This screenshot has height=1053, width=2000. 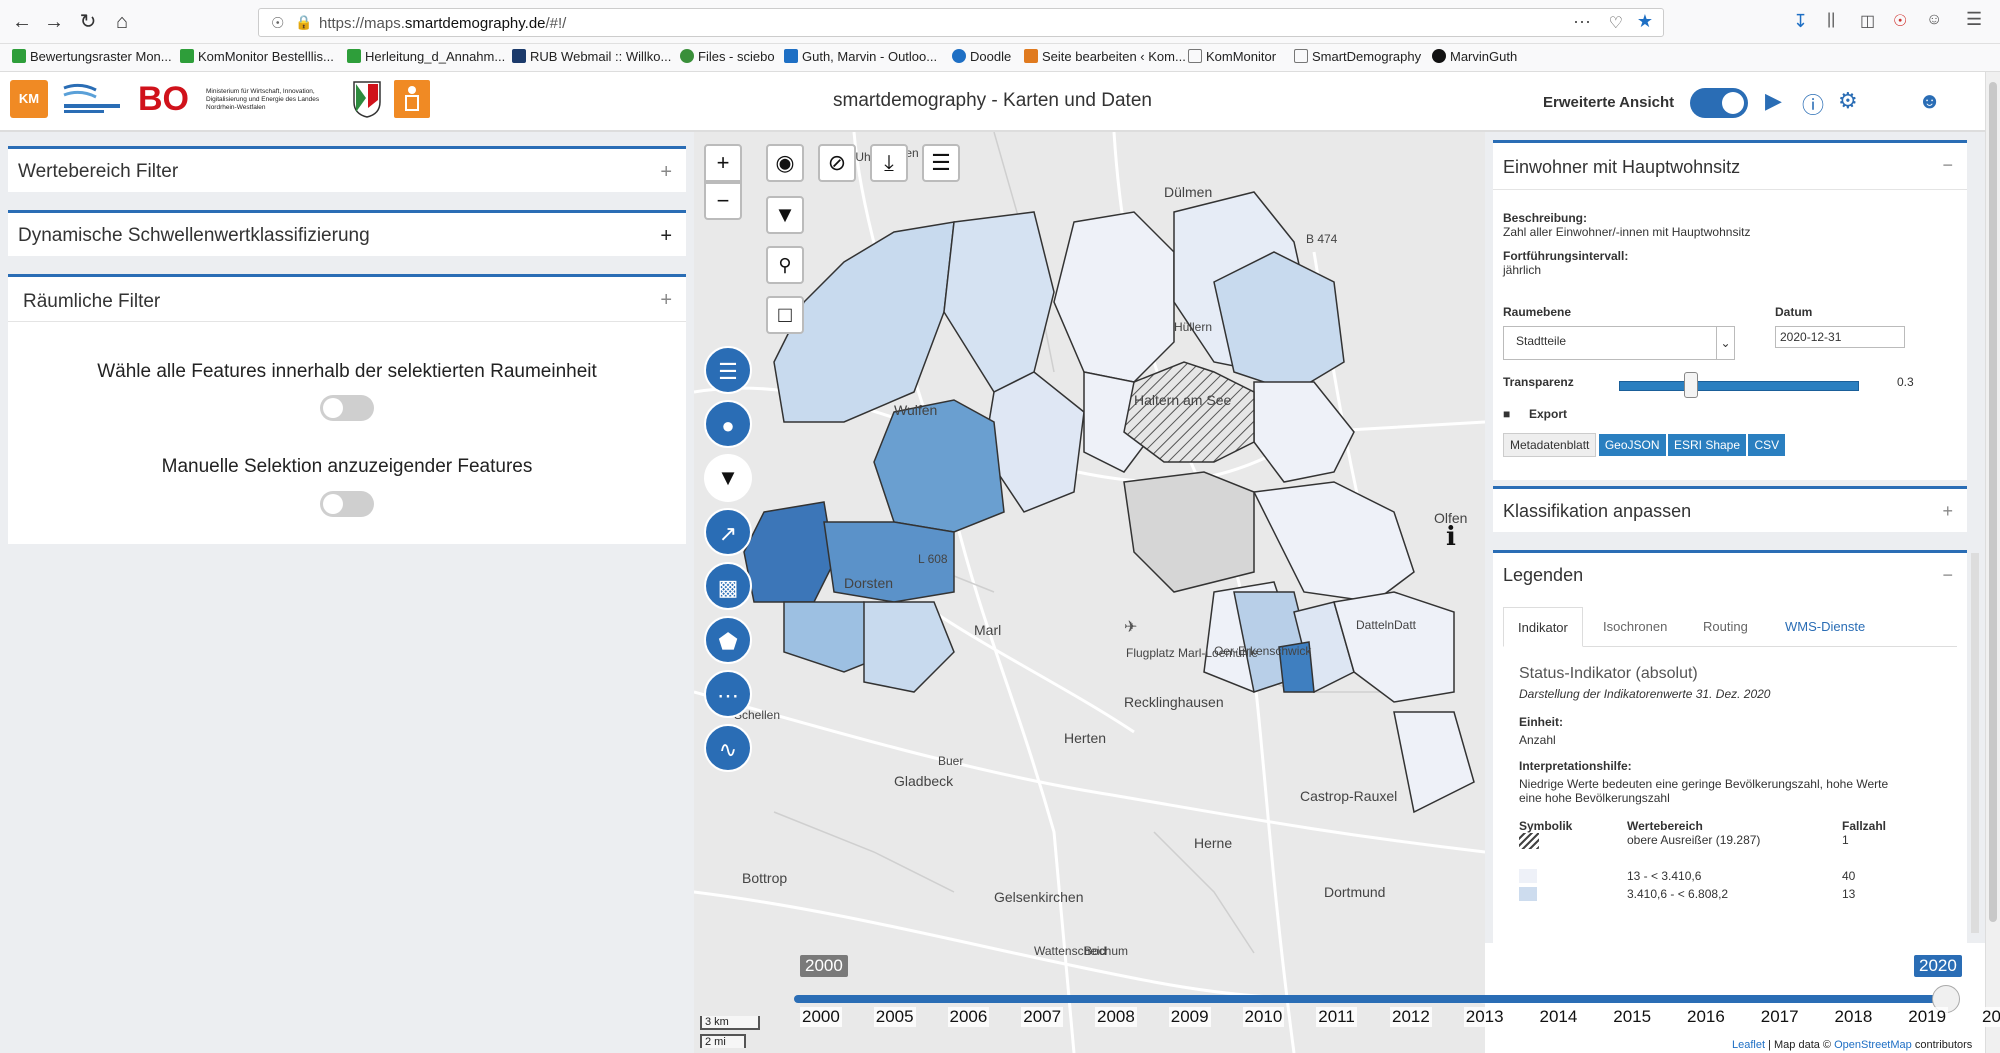 I want to click on geojson-button: GeoJSON, so click(x=1632, y=445).